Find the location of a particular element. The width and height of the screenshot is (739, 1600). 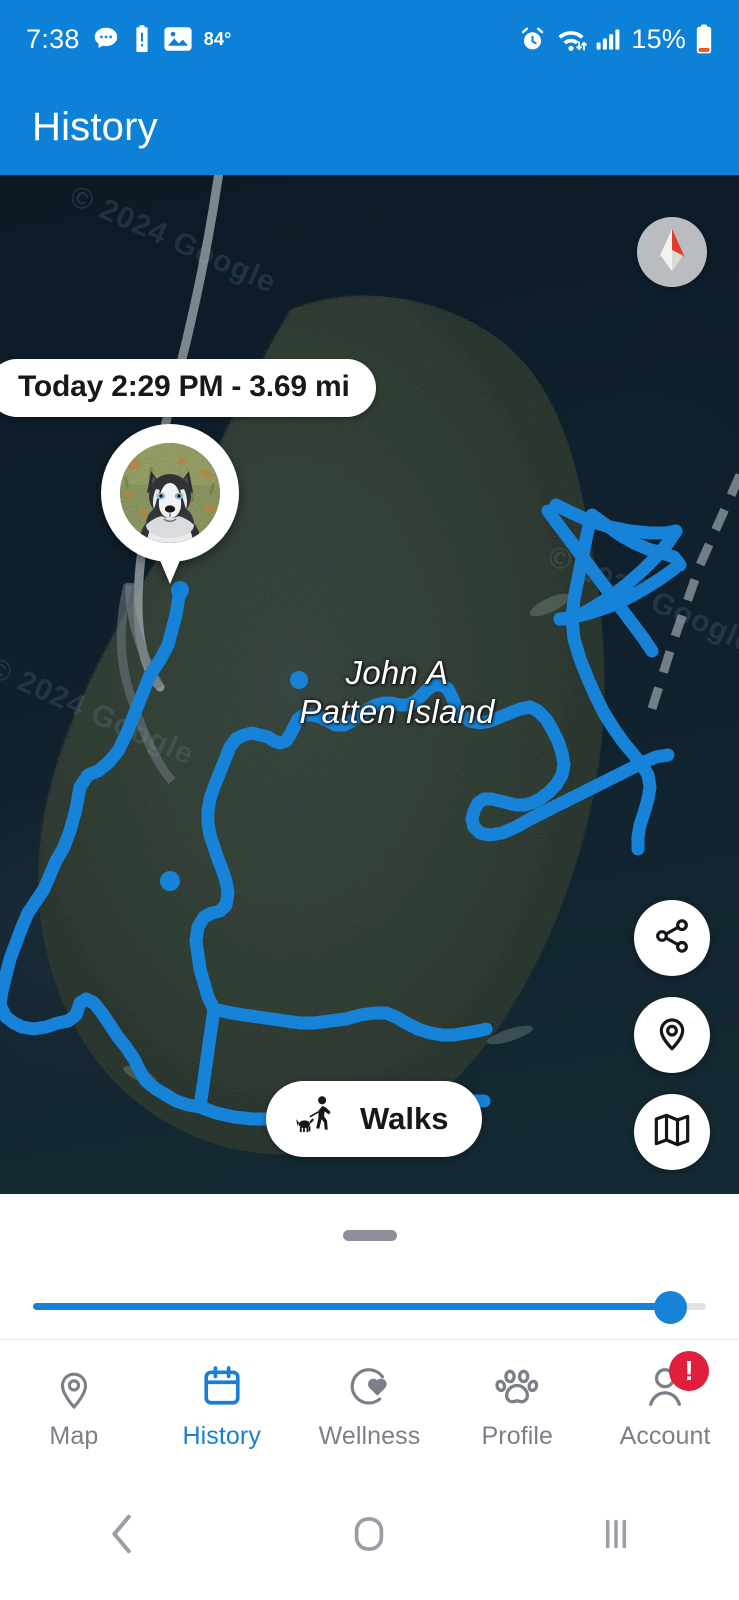

compass-needle-icon is located at coordinates (672, 252).